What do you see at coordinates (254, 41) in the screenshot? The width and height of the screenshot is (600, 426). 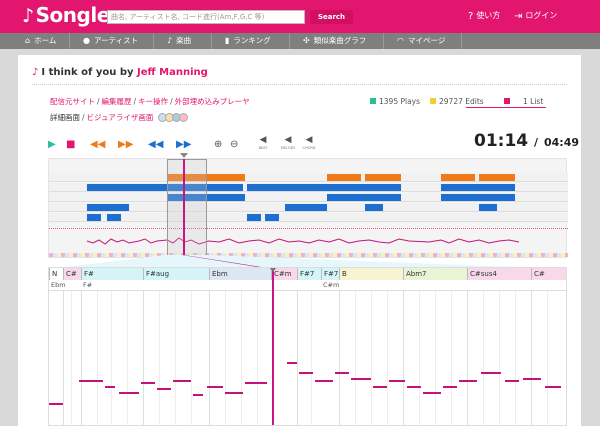 I see `nav-ranking: ▮ ランキング` at bounding box center [254, 41].